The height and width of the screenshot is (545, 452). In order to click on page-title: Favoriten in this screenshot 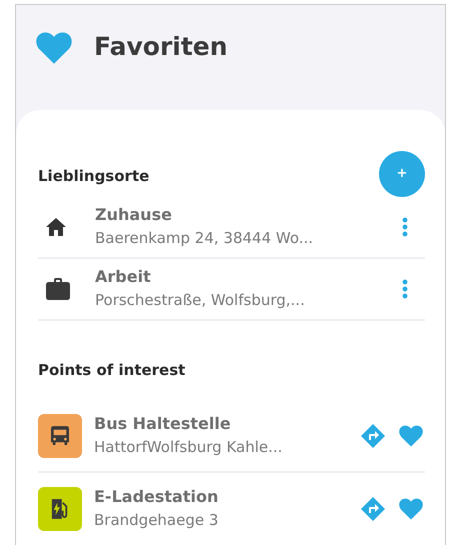, I will do `click(161, 47)`.